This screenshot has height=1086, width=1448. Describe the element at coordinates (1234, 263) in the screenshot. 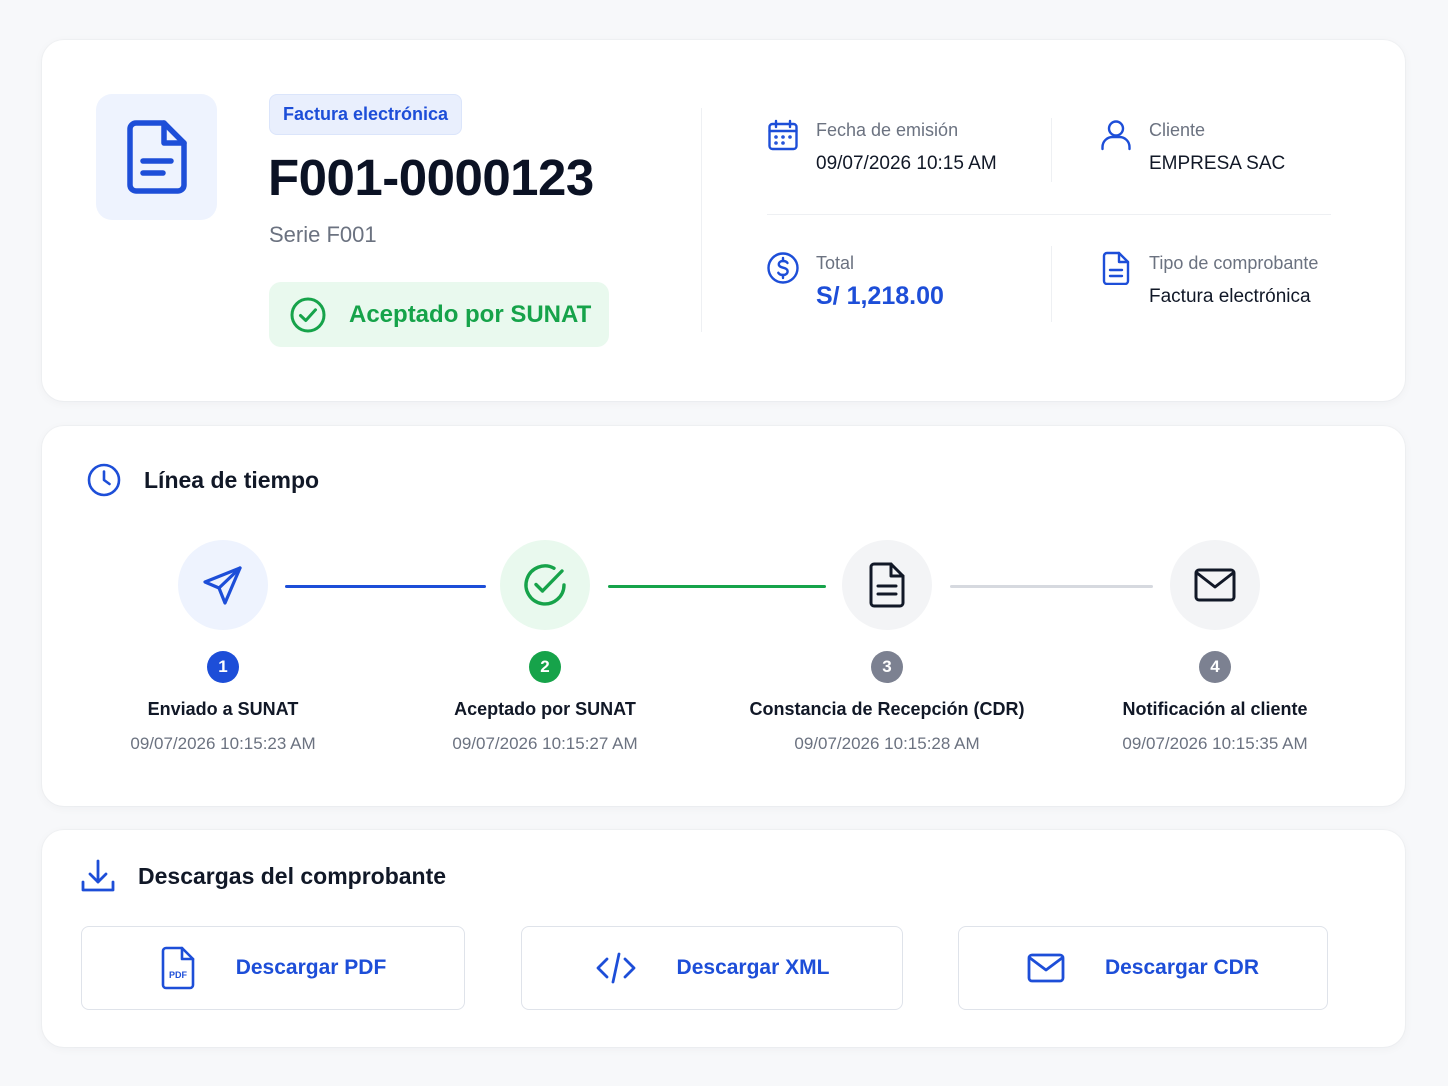

I see `document-type-label: Tipo de comprobante` at that location.